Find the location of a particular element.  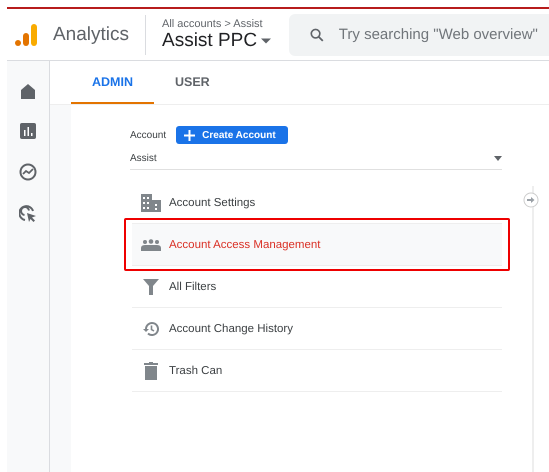

property-selector: Assist PPC is located at coordinates (218, 41).